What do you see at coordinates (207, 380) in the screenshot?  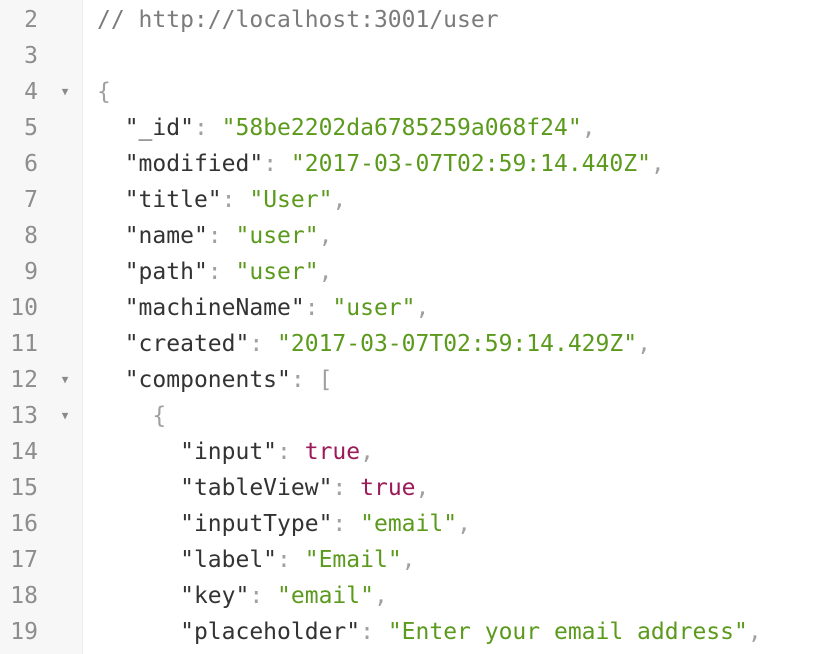 I see `json-key: "components"` at bounding box center [207, 380].